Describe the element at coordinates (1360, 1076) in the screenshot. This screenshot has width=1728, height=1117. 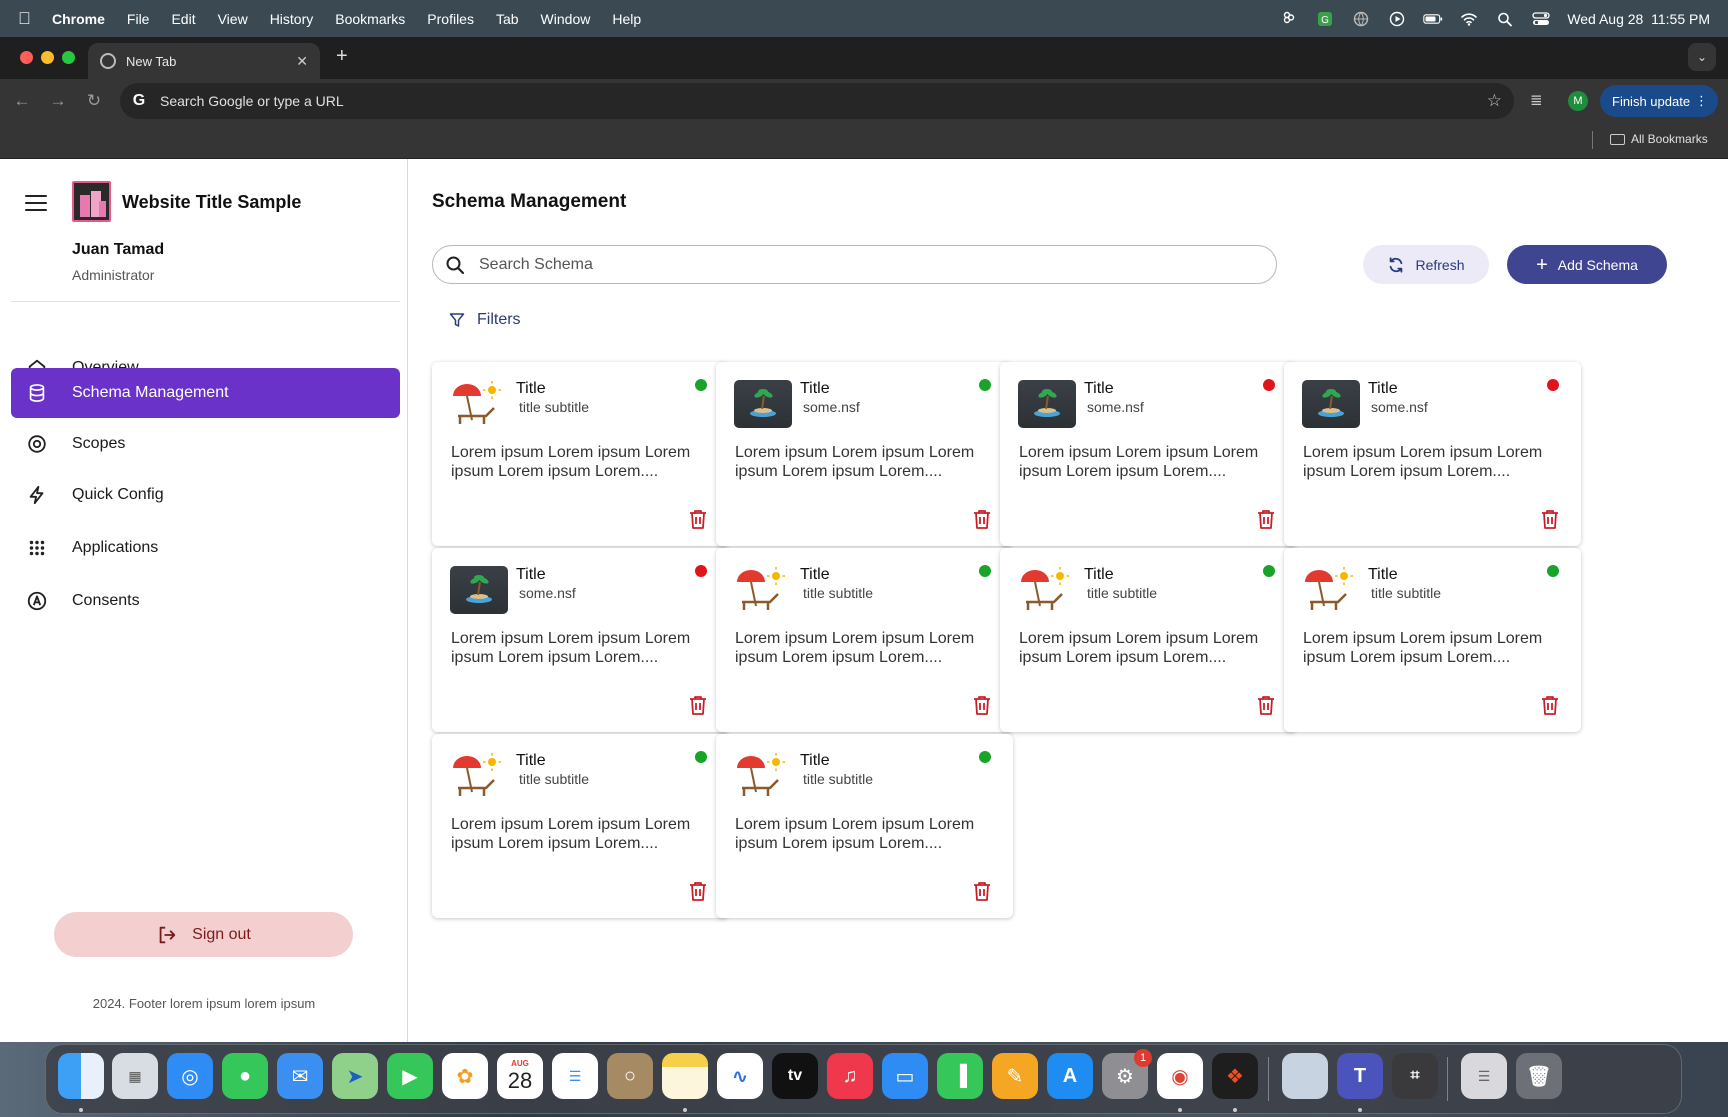
I see `teams-icon: T` at that location.